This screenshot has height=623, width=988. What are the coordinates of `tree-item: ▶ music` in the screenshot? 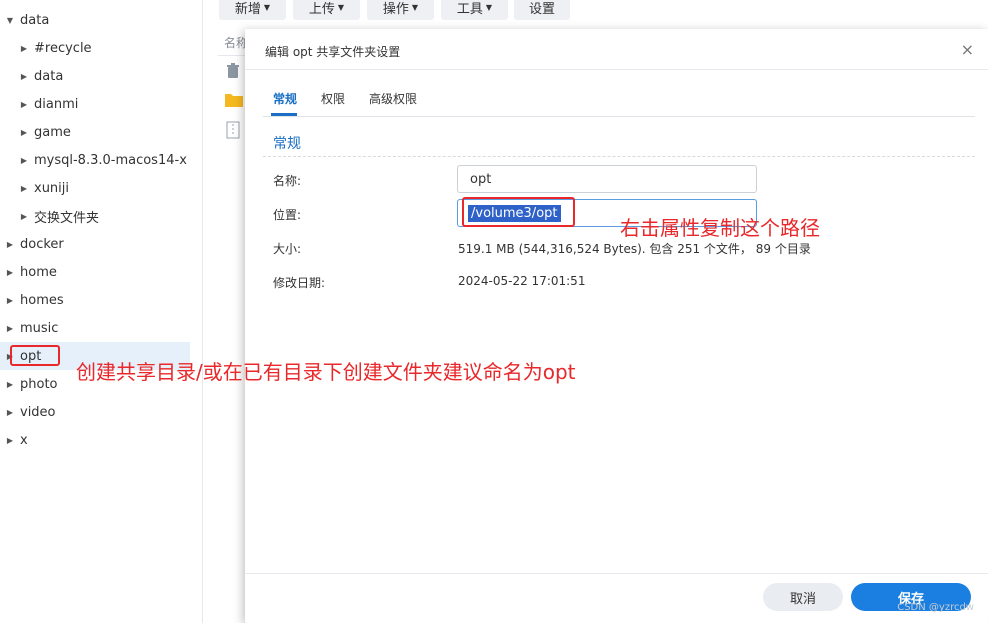 It's located at (95, 328).